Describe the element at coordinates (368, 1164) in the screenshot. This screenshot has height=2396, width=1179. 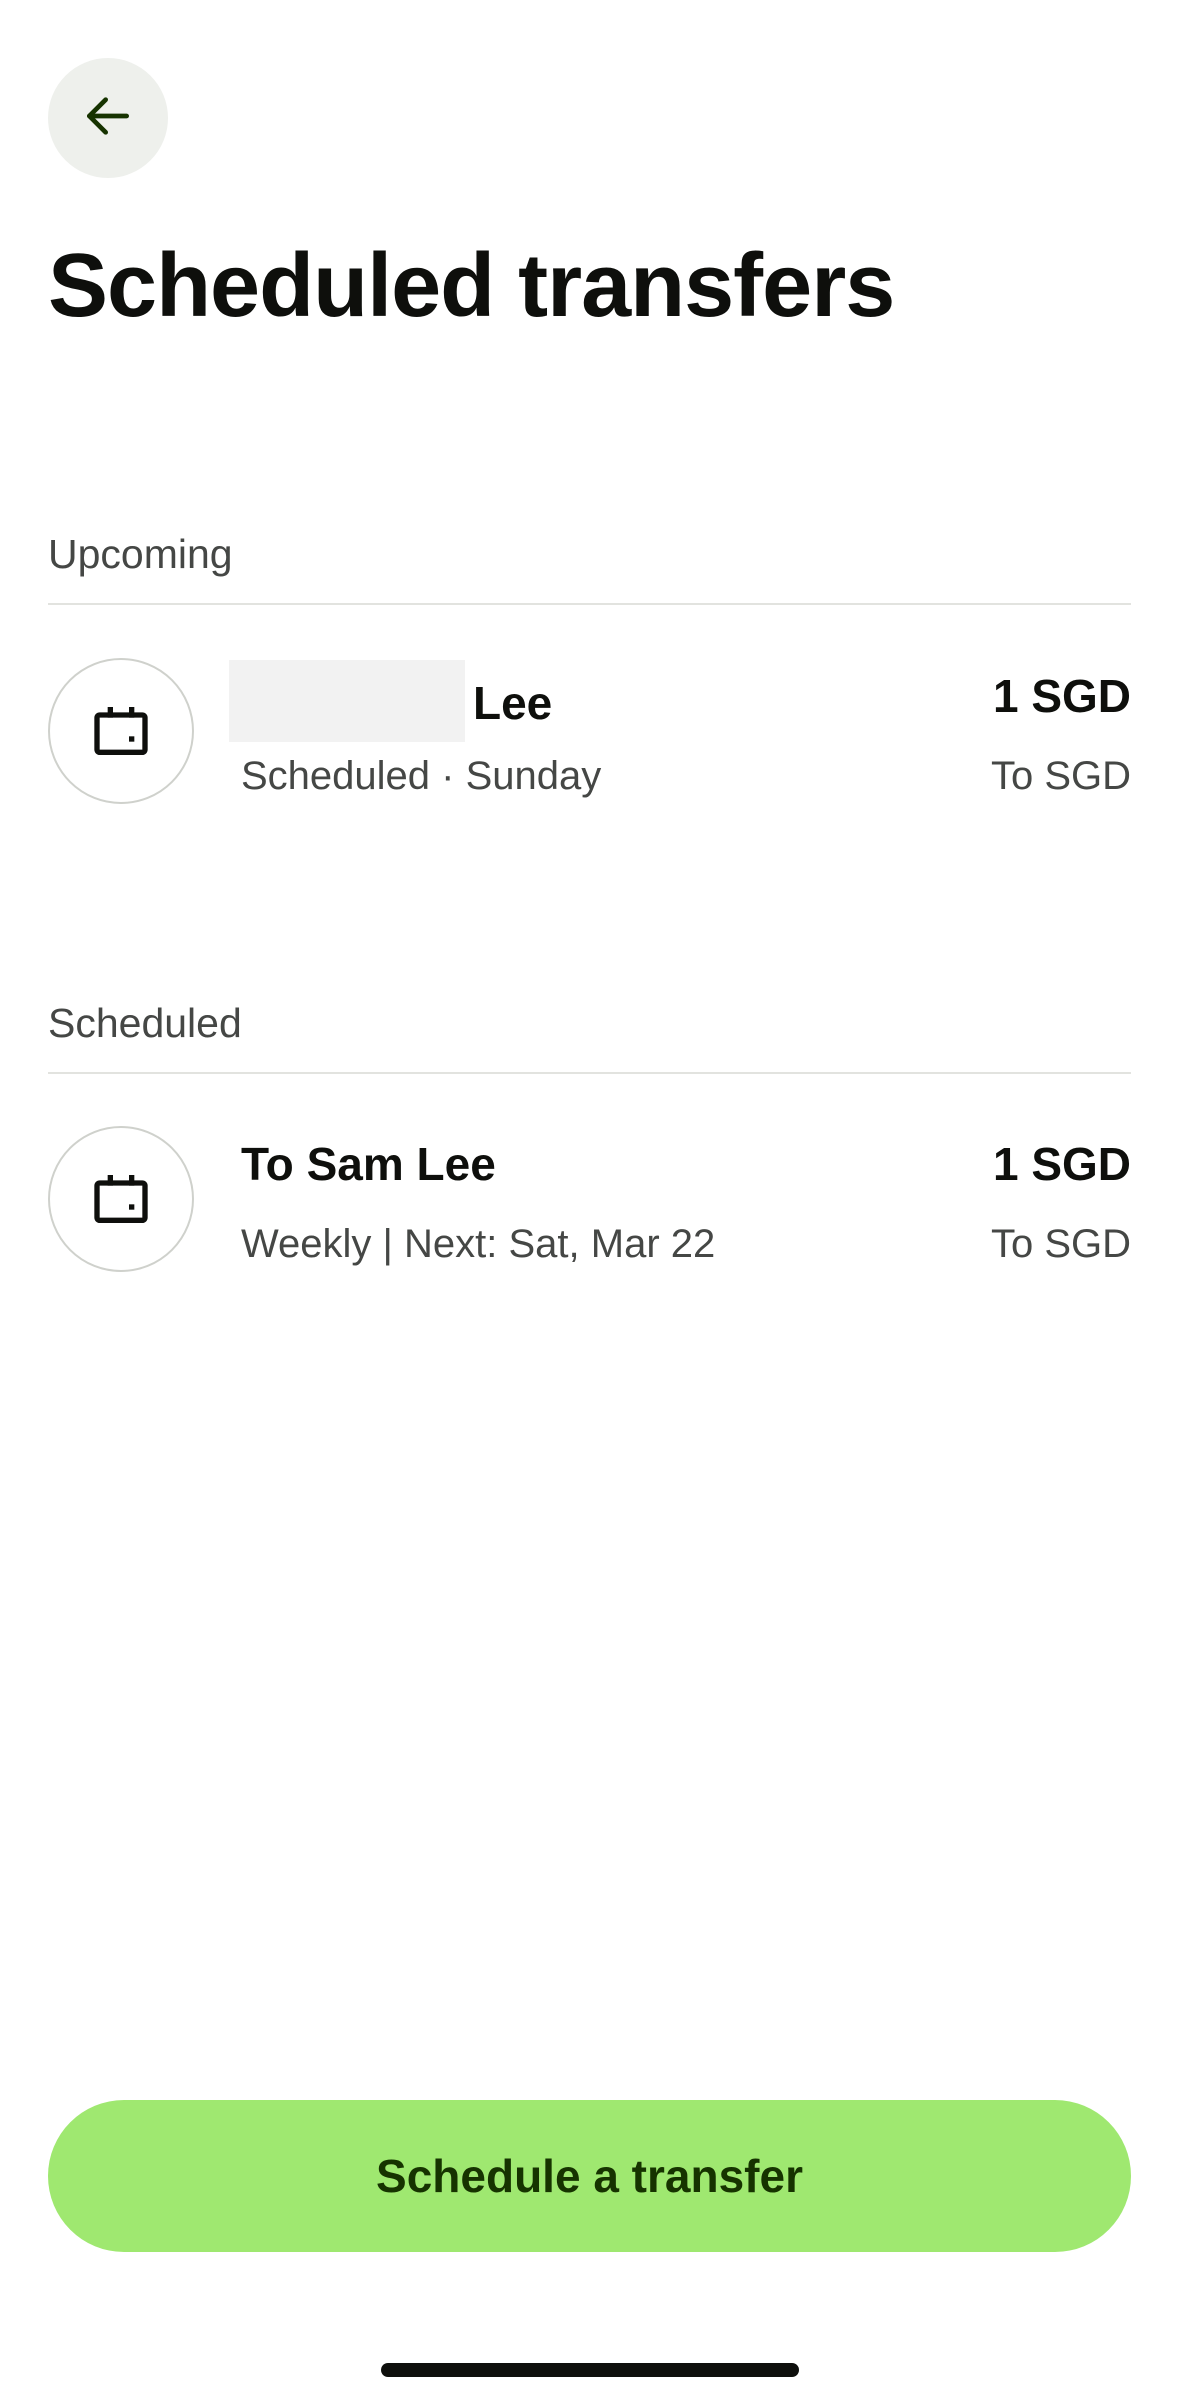
I see `recipient-name: To Sam Lee` at that location.